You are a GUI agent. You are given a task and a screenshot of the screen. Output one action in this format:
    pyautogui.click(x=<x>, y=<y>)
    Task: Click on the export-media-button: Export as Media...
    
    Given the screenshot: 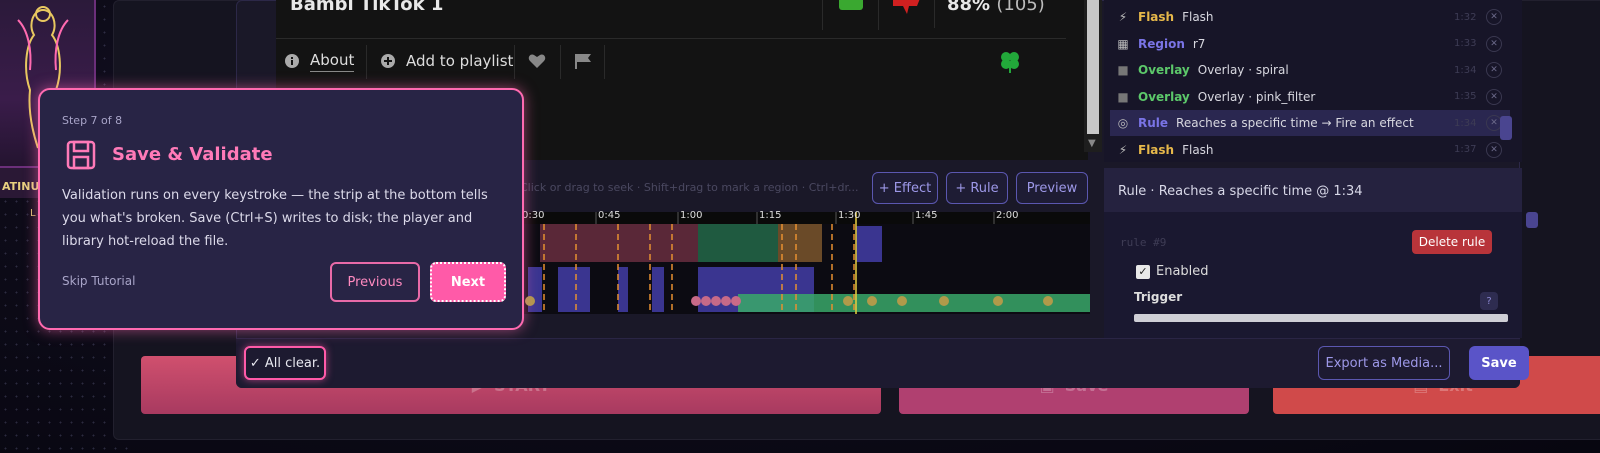 What is the action you would take?
    pyautogui.click(x=1384, y=363)
    